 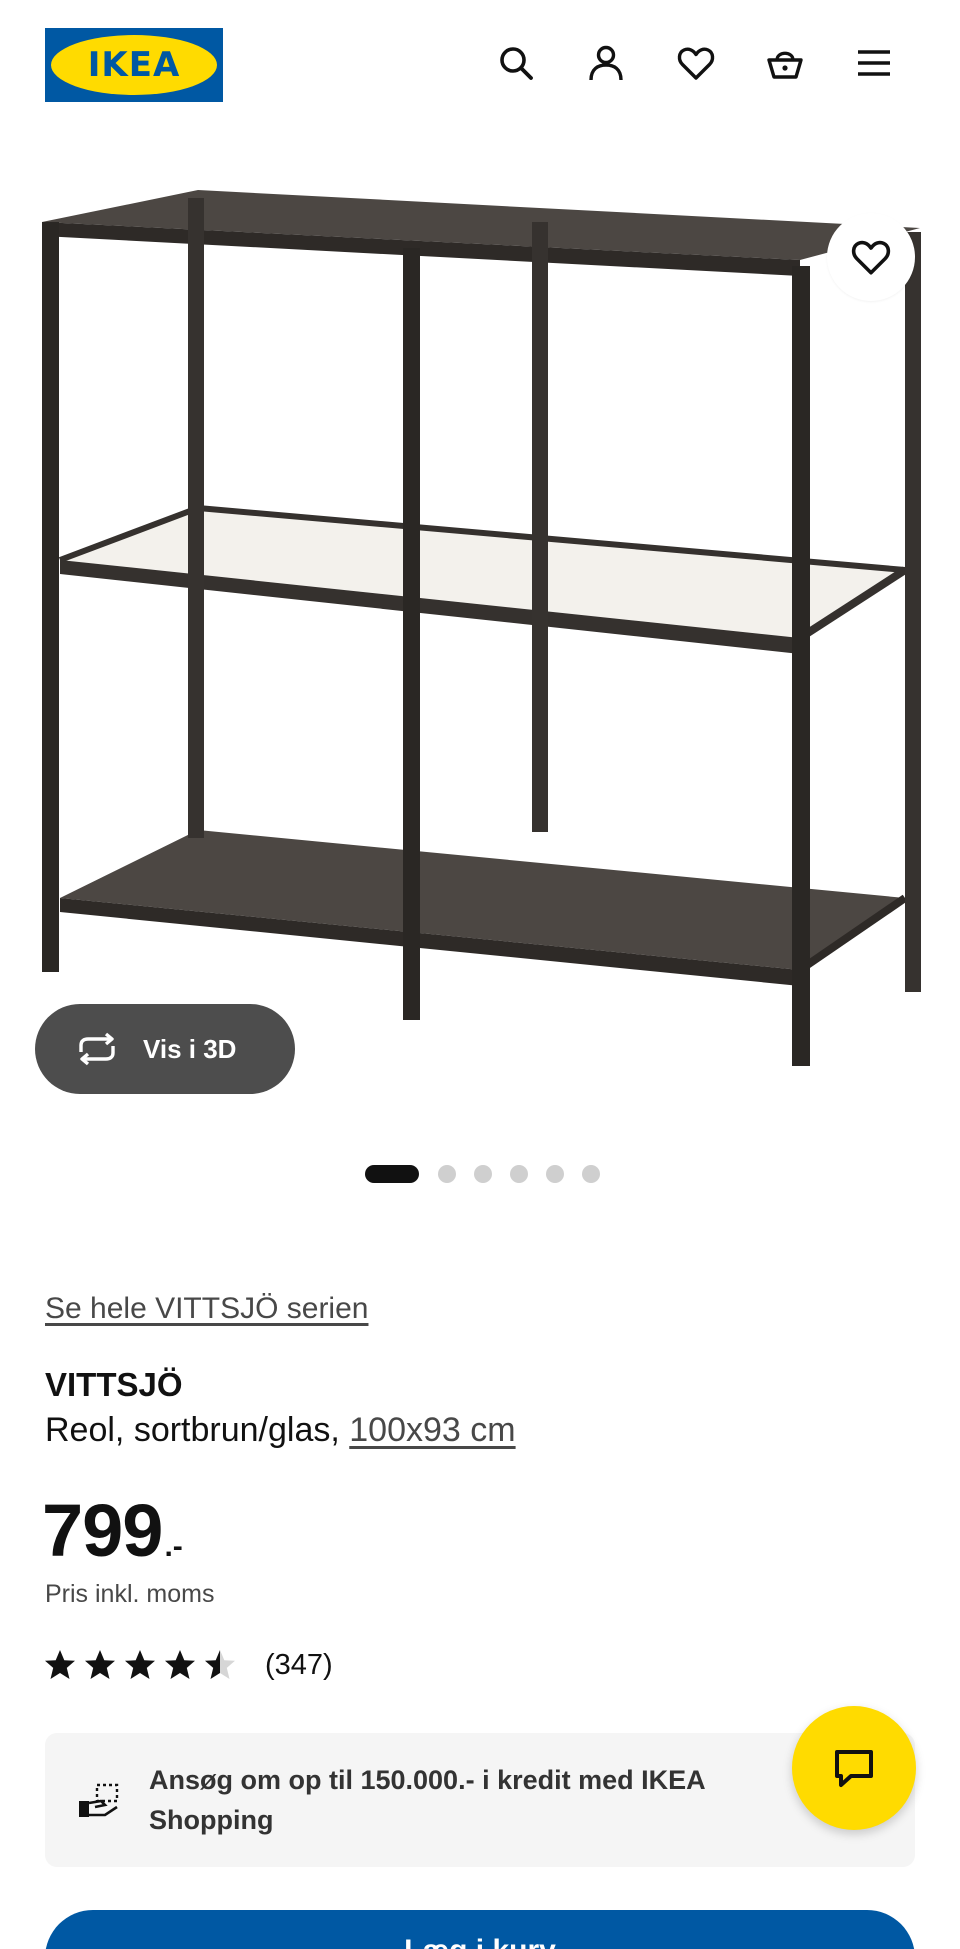 I want to click on user-icon, so click(x=606, y=63).